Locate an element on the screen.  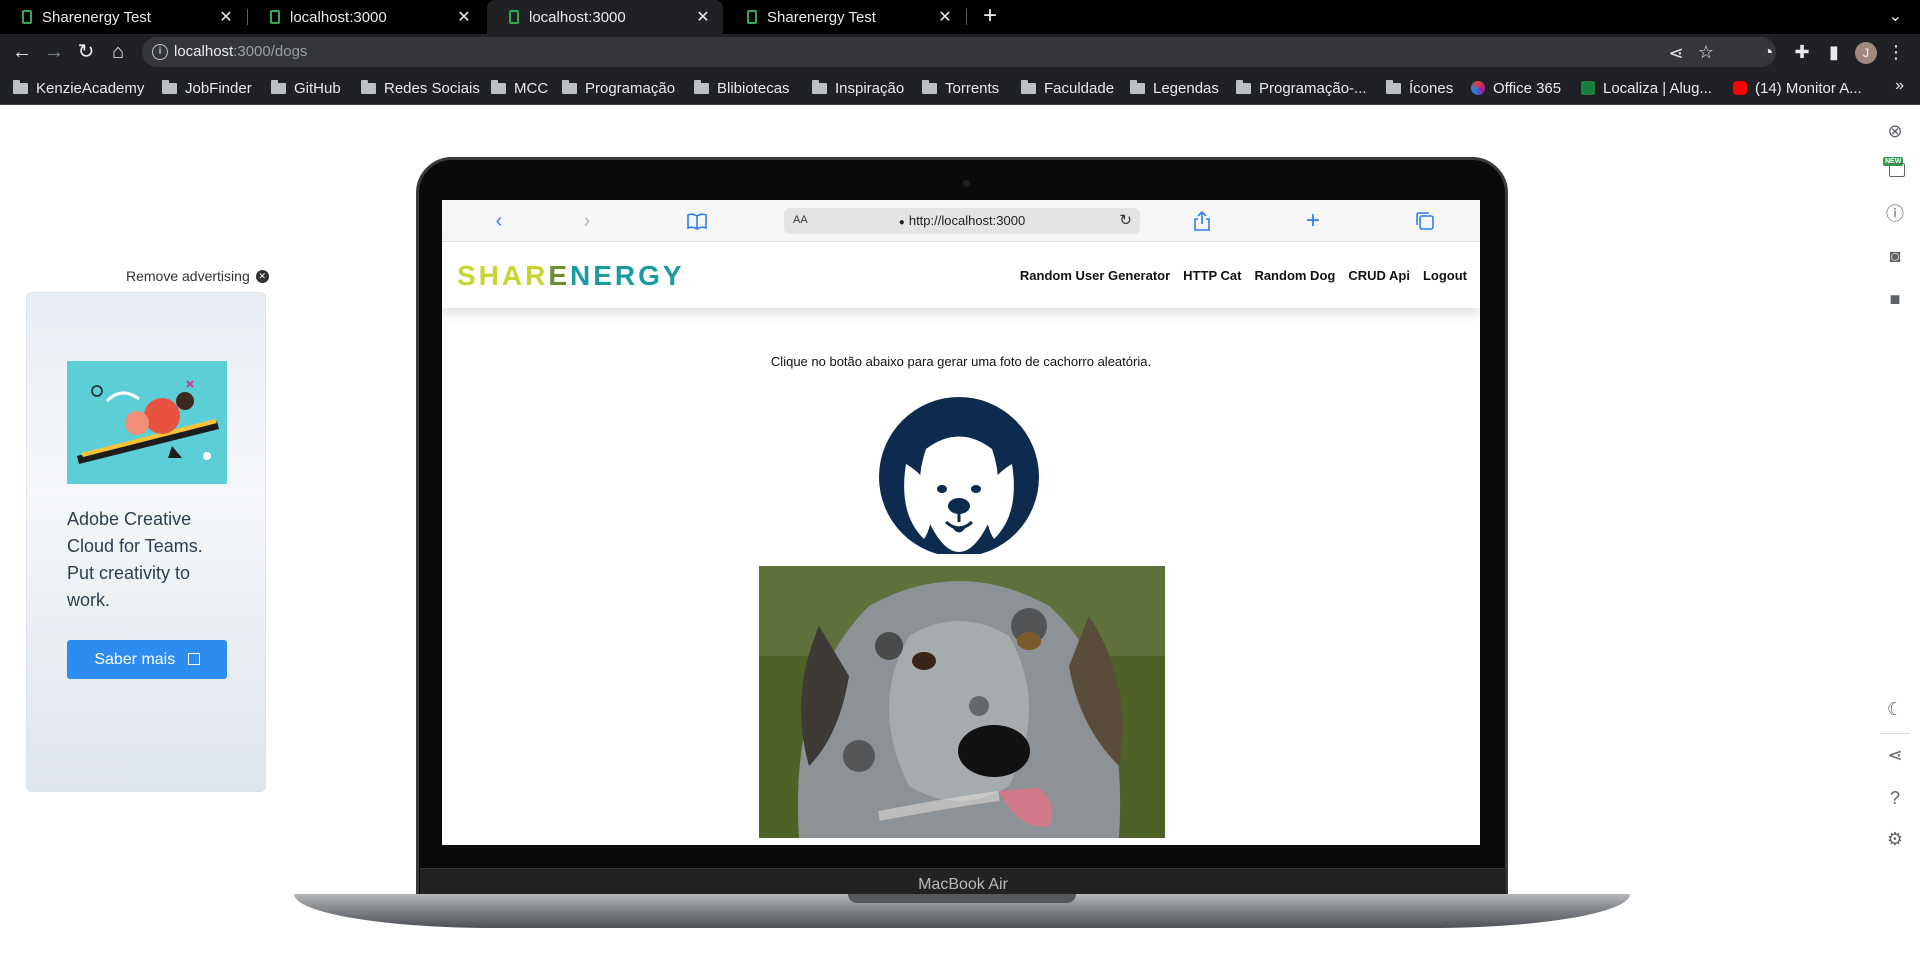
bookmark-label: Redes Sociais is located at coordinates (432, 88).